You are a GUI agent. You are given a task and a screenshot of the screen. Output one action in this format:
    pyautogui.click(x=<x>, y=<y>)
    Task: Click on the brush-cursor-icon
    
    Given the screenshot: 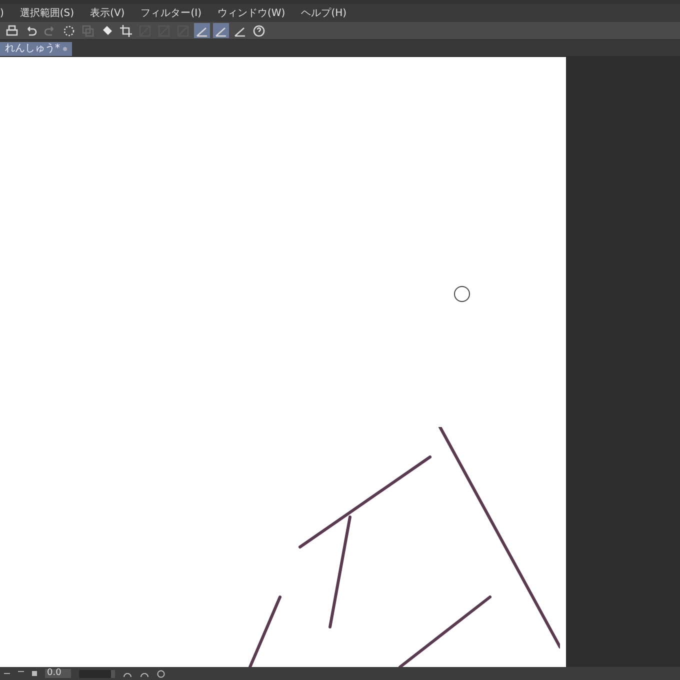 What is the action you would take?
    pyautogui.click(x=462, y=294)
    